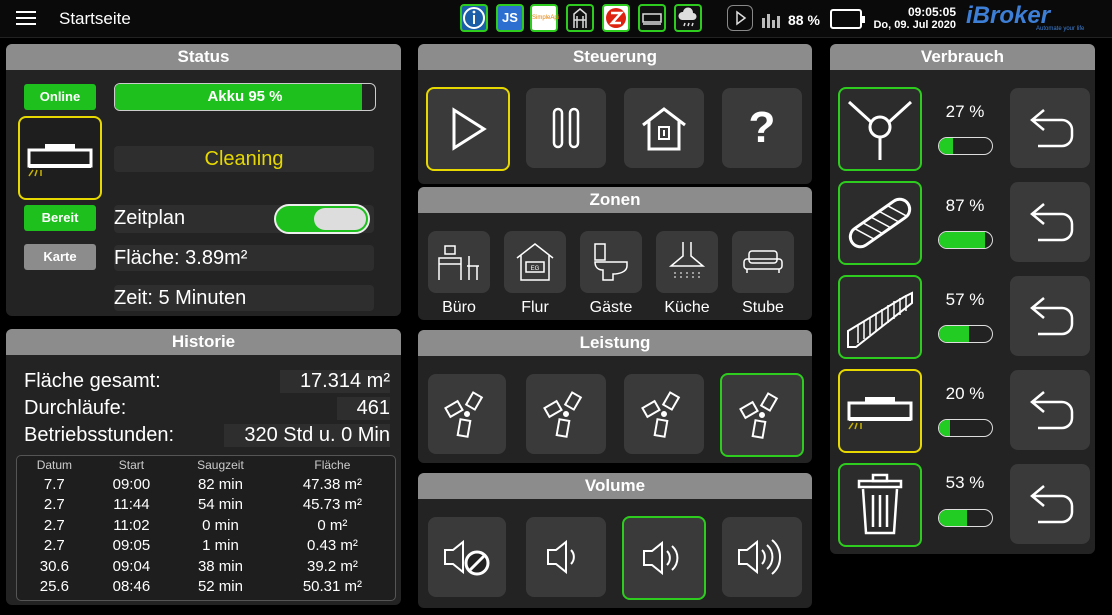 The width and height of the screenshot is (1112, 615). What do you see at coordinates (953, 518) in the screenshot?
I see `dustbin-level-fill` at bounding box center [953, 518].